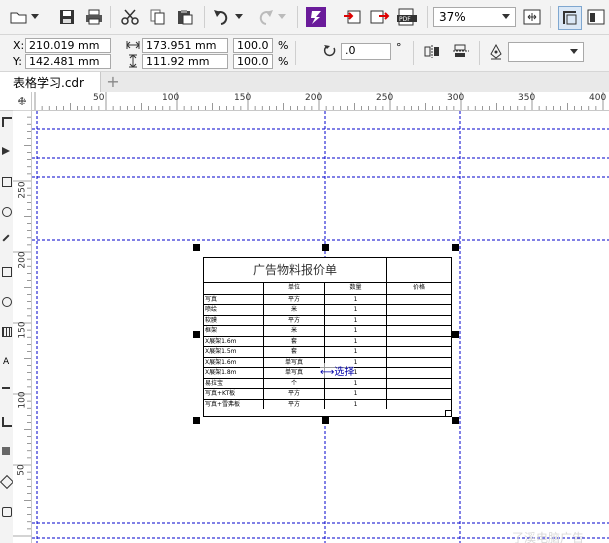  Describe the element at coordinates (234, 352) in the screenshot. I see `table-cell: X展架1.5m` at that location.